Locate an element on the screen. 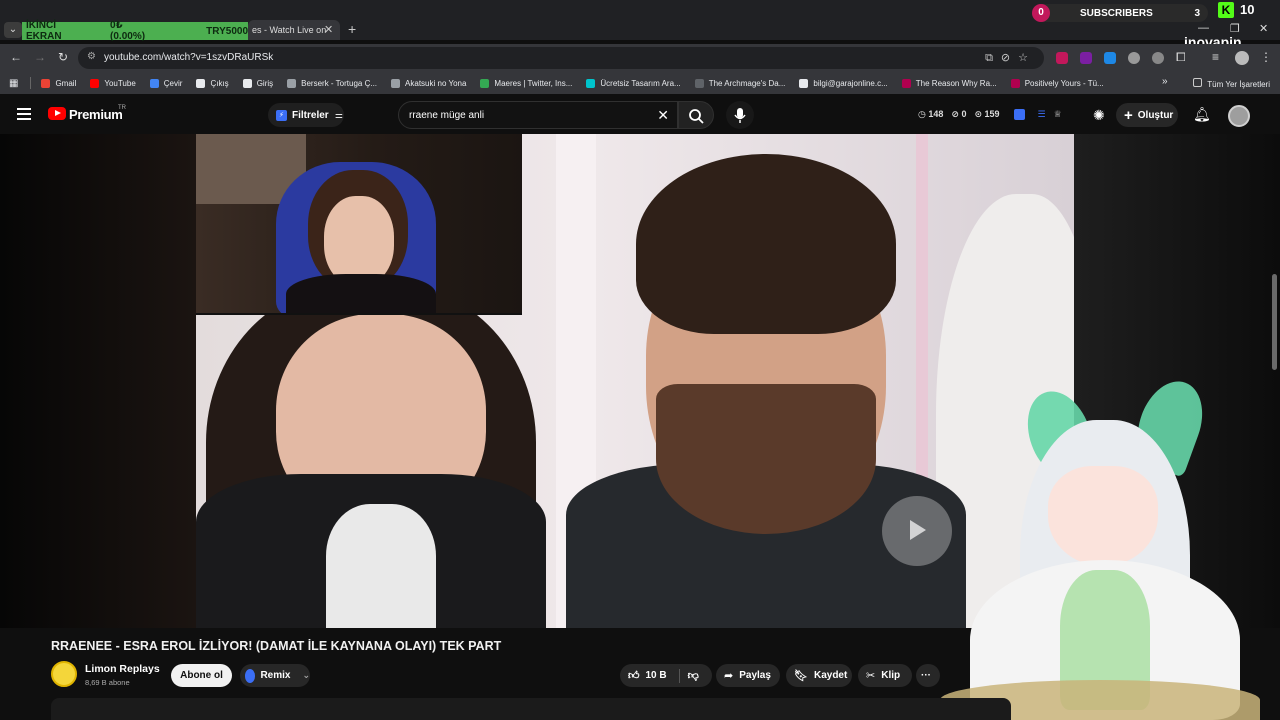 The image size is (1280, 720). profile-avatar is located at coordinates (1242, 58).